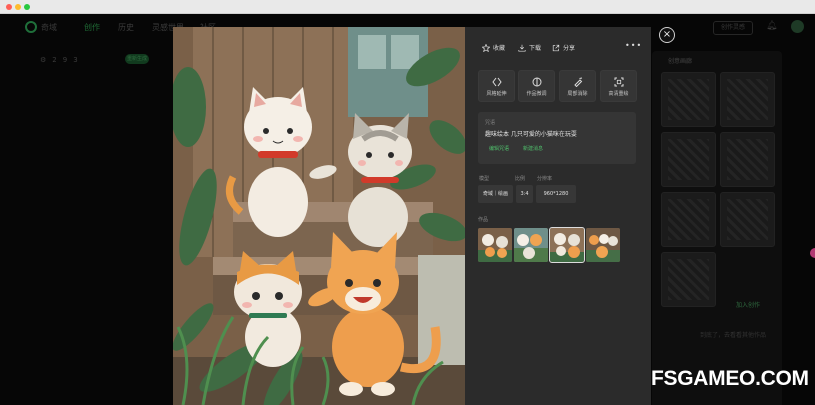  I want to click on gallery-footer: 到底了，去看看其他作品, so click(733, 335).